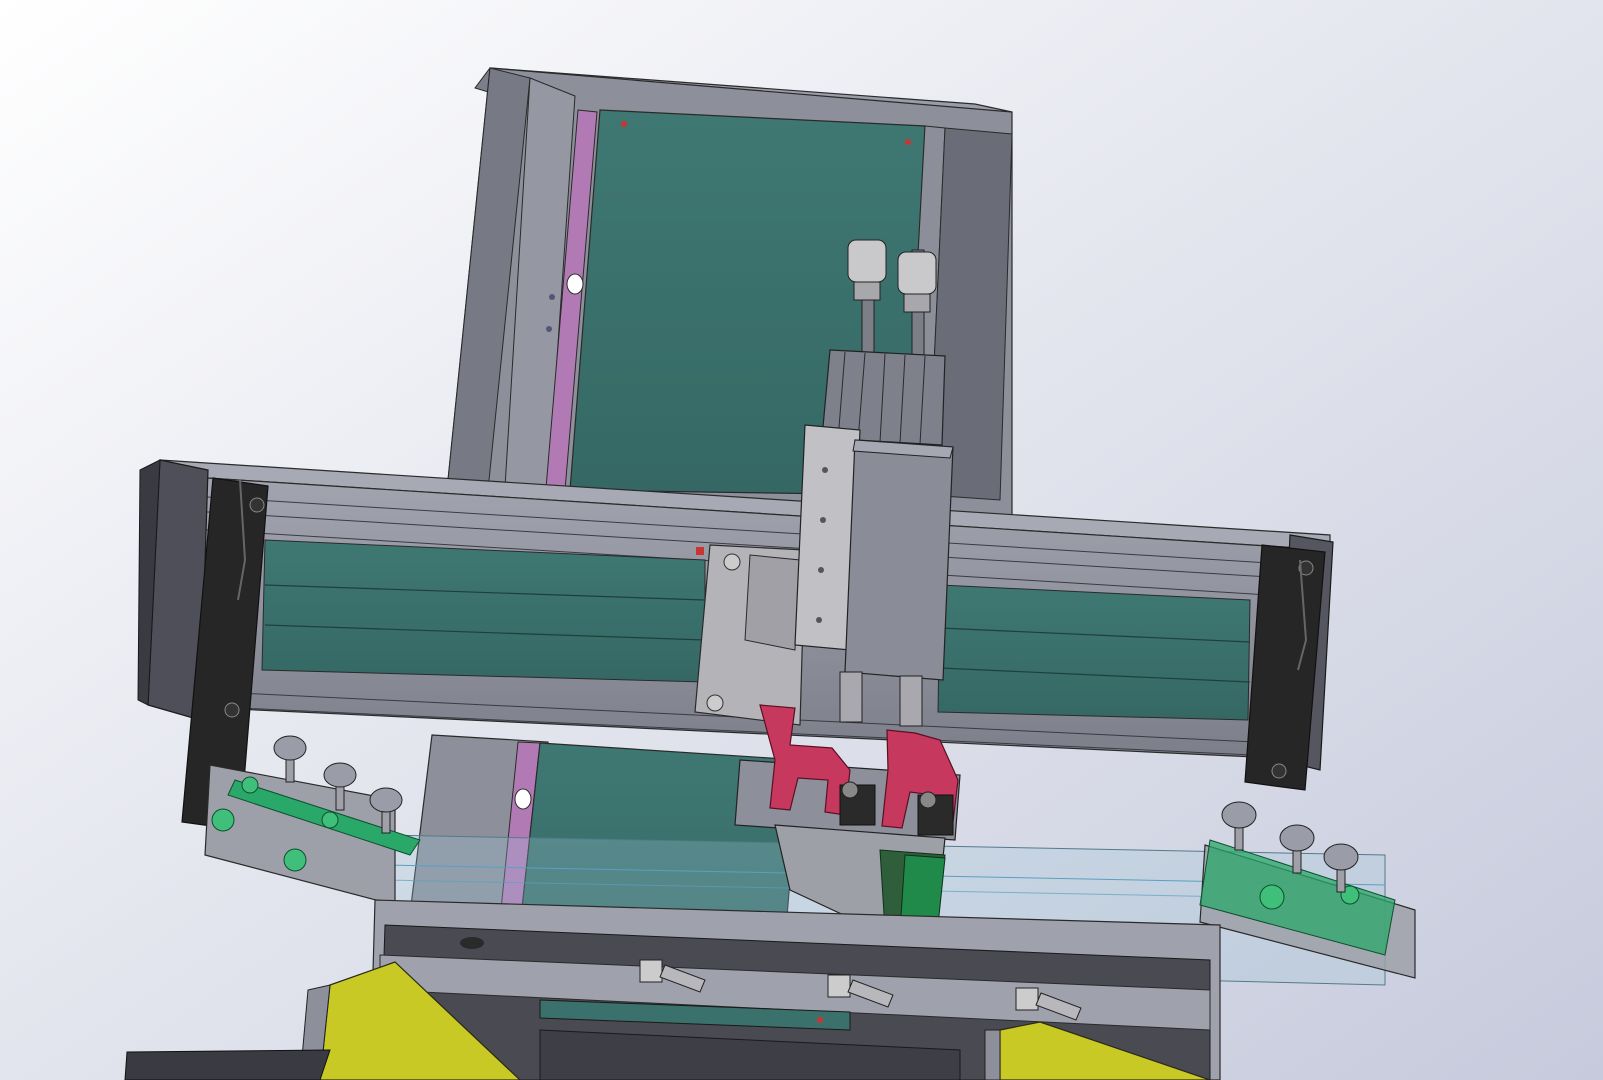  Describe the element at coordinates (750, 635) in the screenshot. I see `carriage-plate` at that location.